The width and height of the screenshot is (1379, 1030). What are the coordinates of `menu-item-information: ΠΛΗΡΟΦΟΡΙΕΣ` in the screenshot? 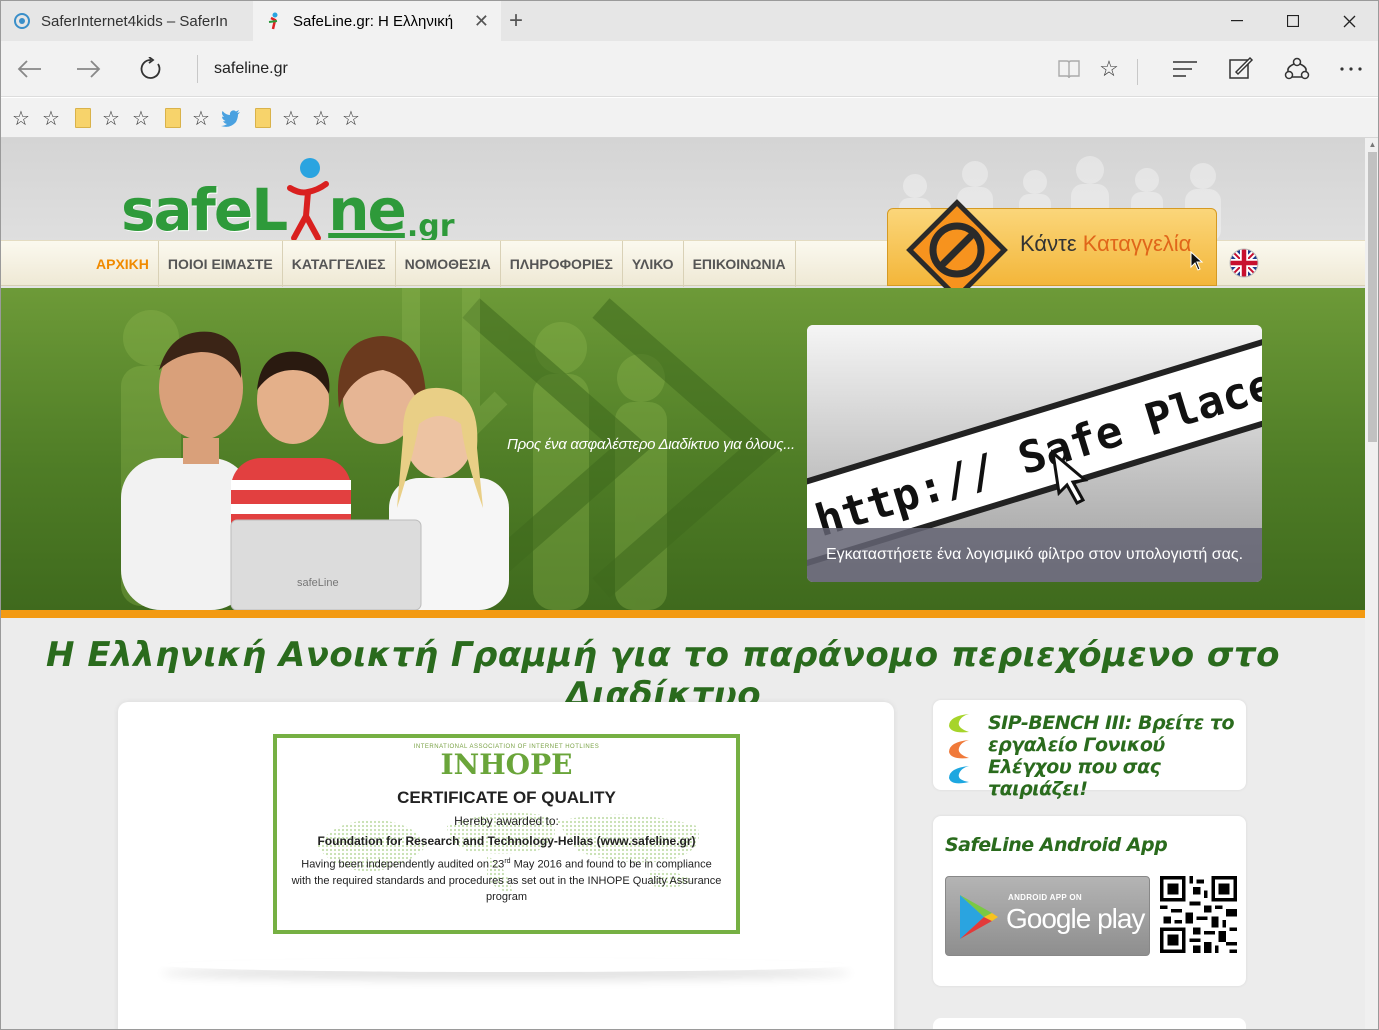 It's located at (562, 264).